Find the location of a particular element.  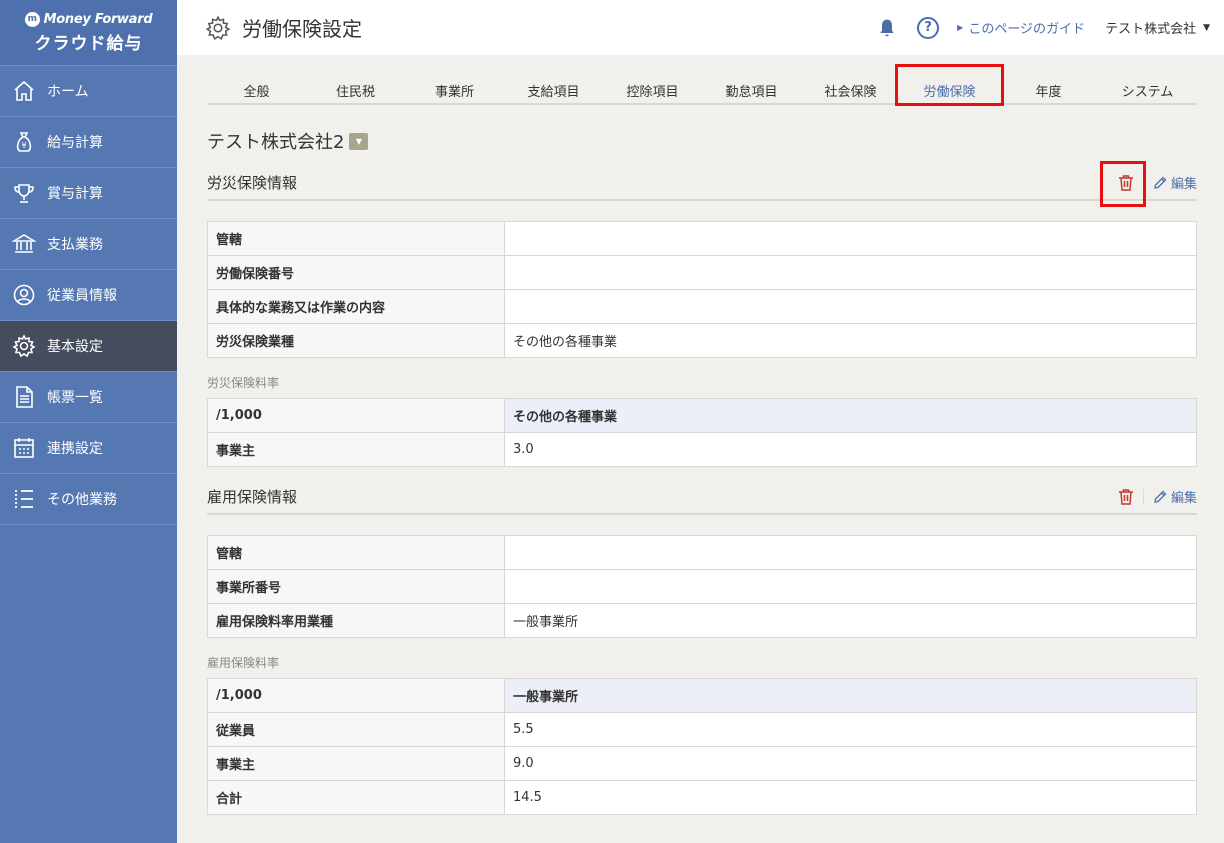

sidebar-item-settings: 基本設定 is located at coordinates (88, 346).